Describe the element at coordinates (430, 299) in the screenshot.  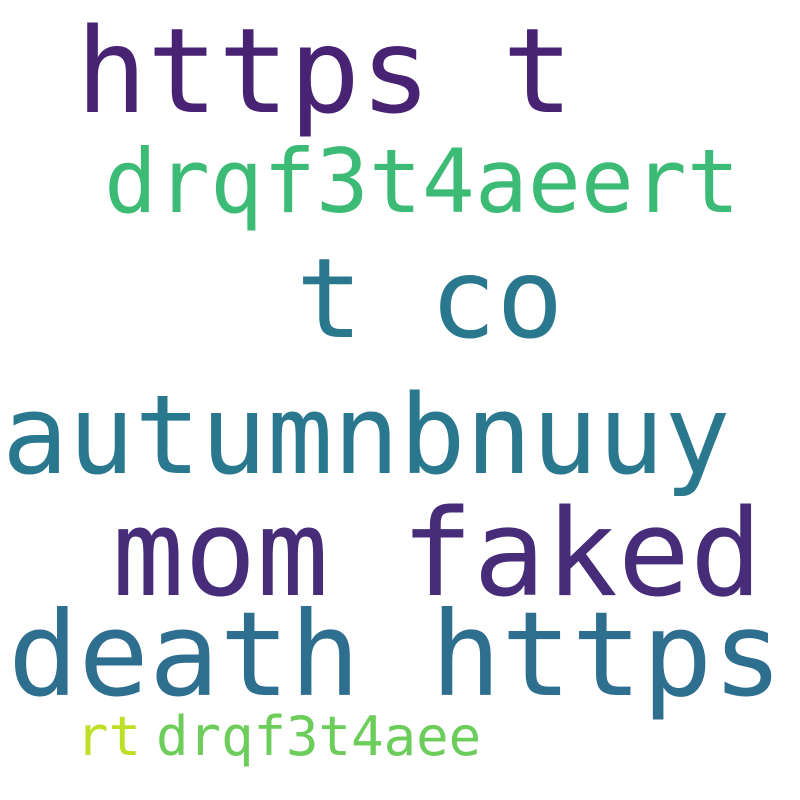
I see `word-t-co: t co` at that location.